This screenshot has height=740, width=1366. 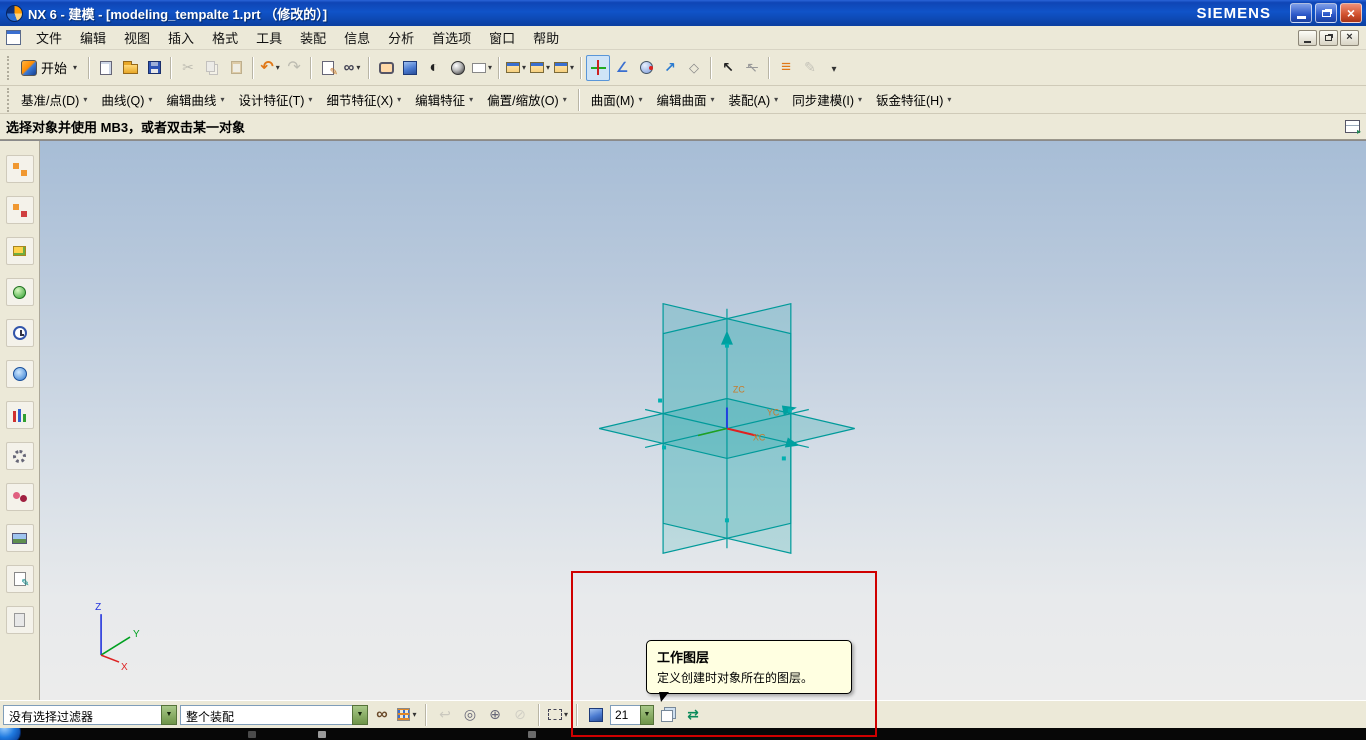 What do you see at coordinates (19, 374) in the screenshot?
I see `web-browser-icon` at bounding box center [19, 374].